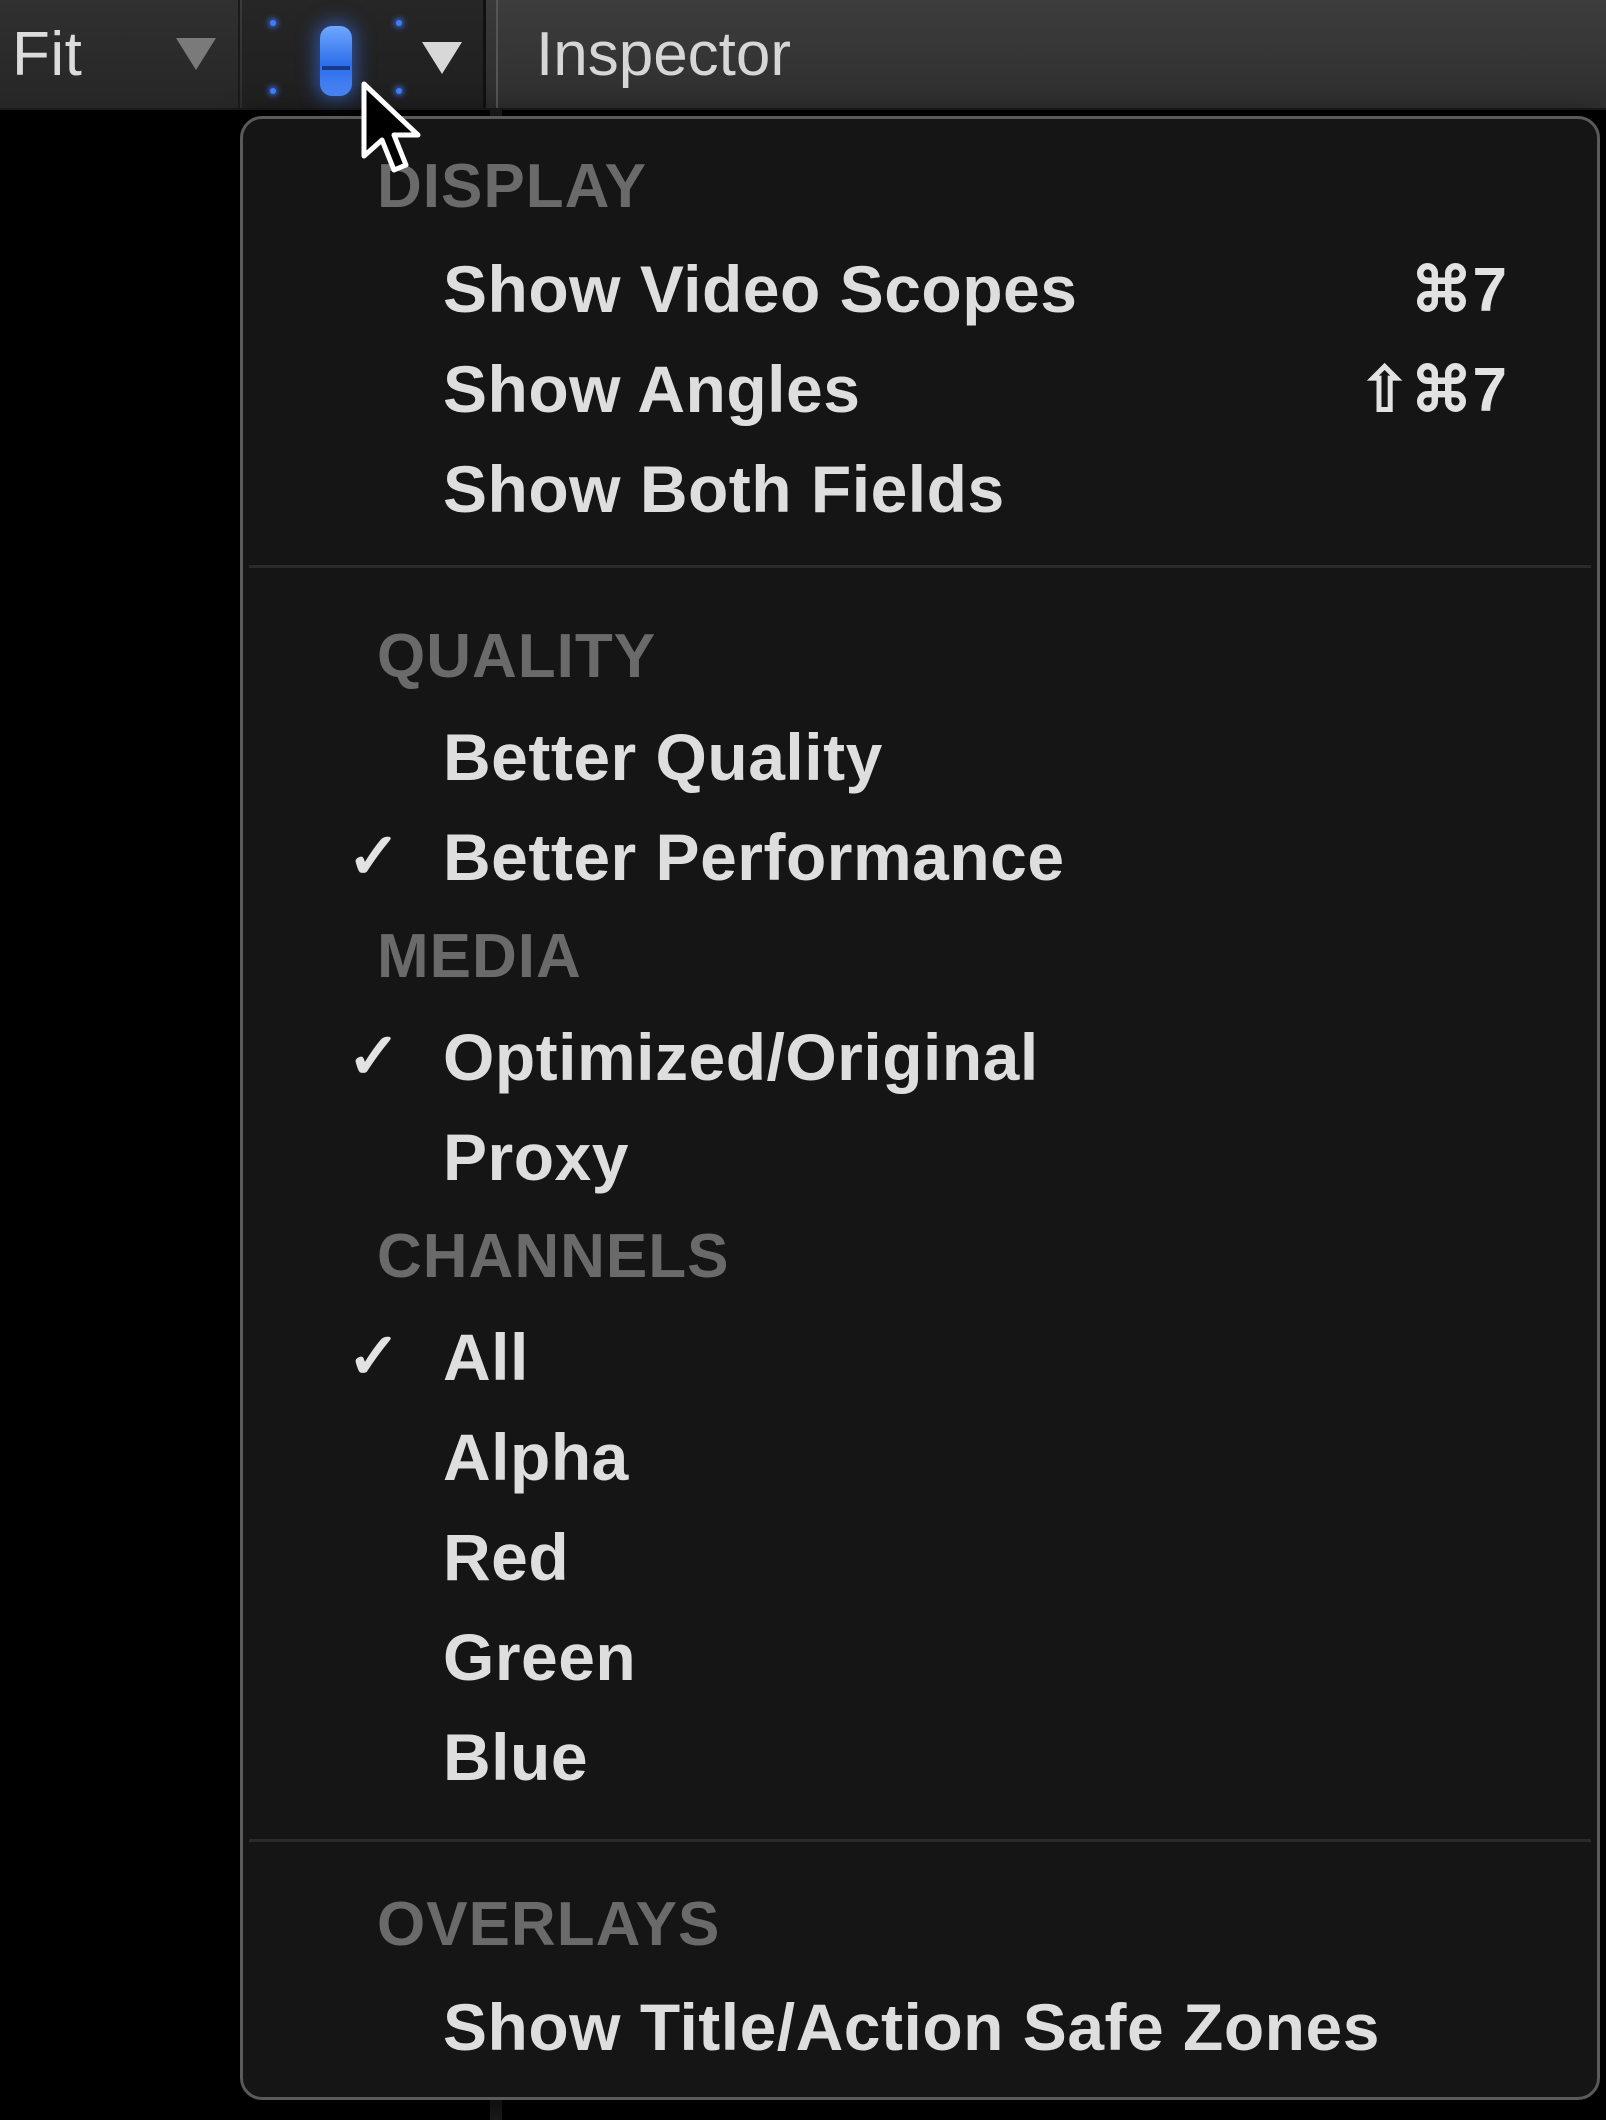 This screenshot has height=2120, width=1606. I want to click on menu-item-better-quality: Better Quality, so click(920, 755).